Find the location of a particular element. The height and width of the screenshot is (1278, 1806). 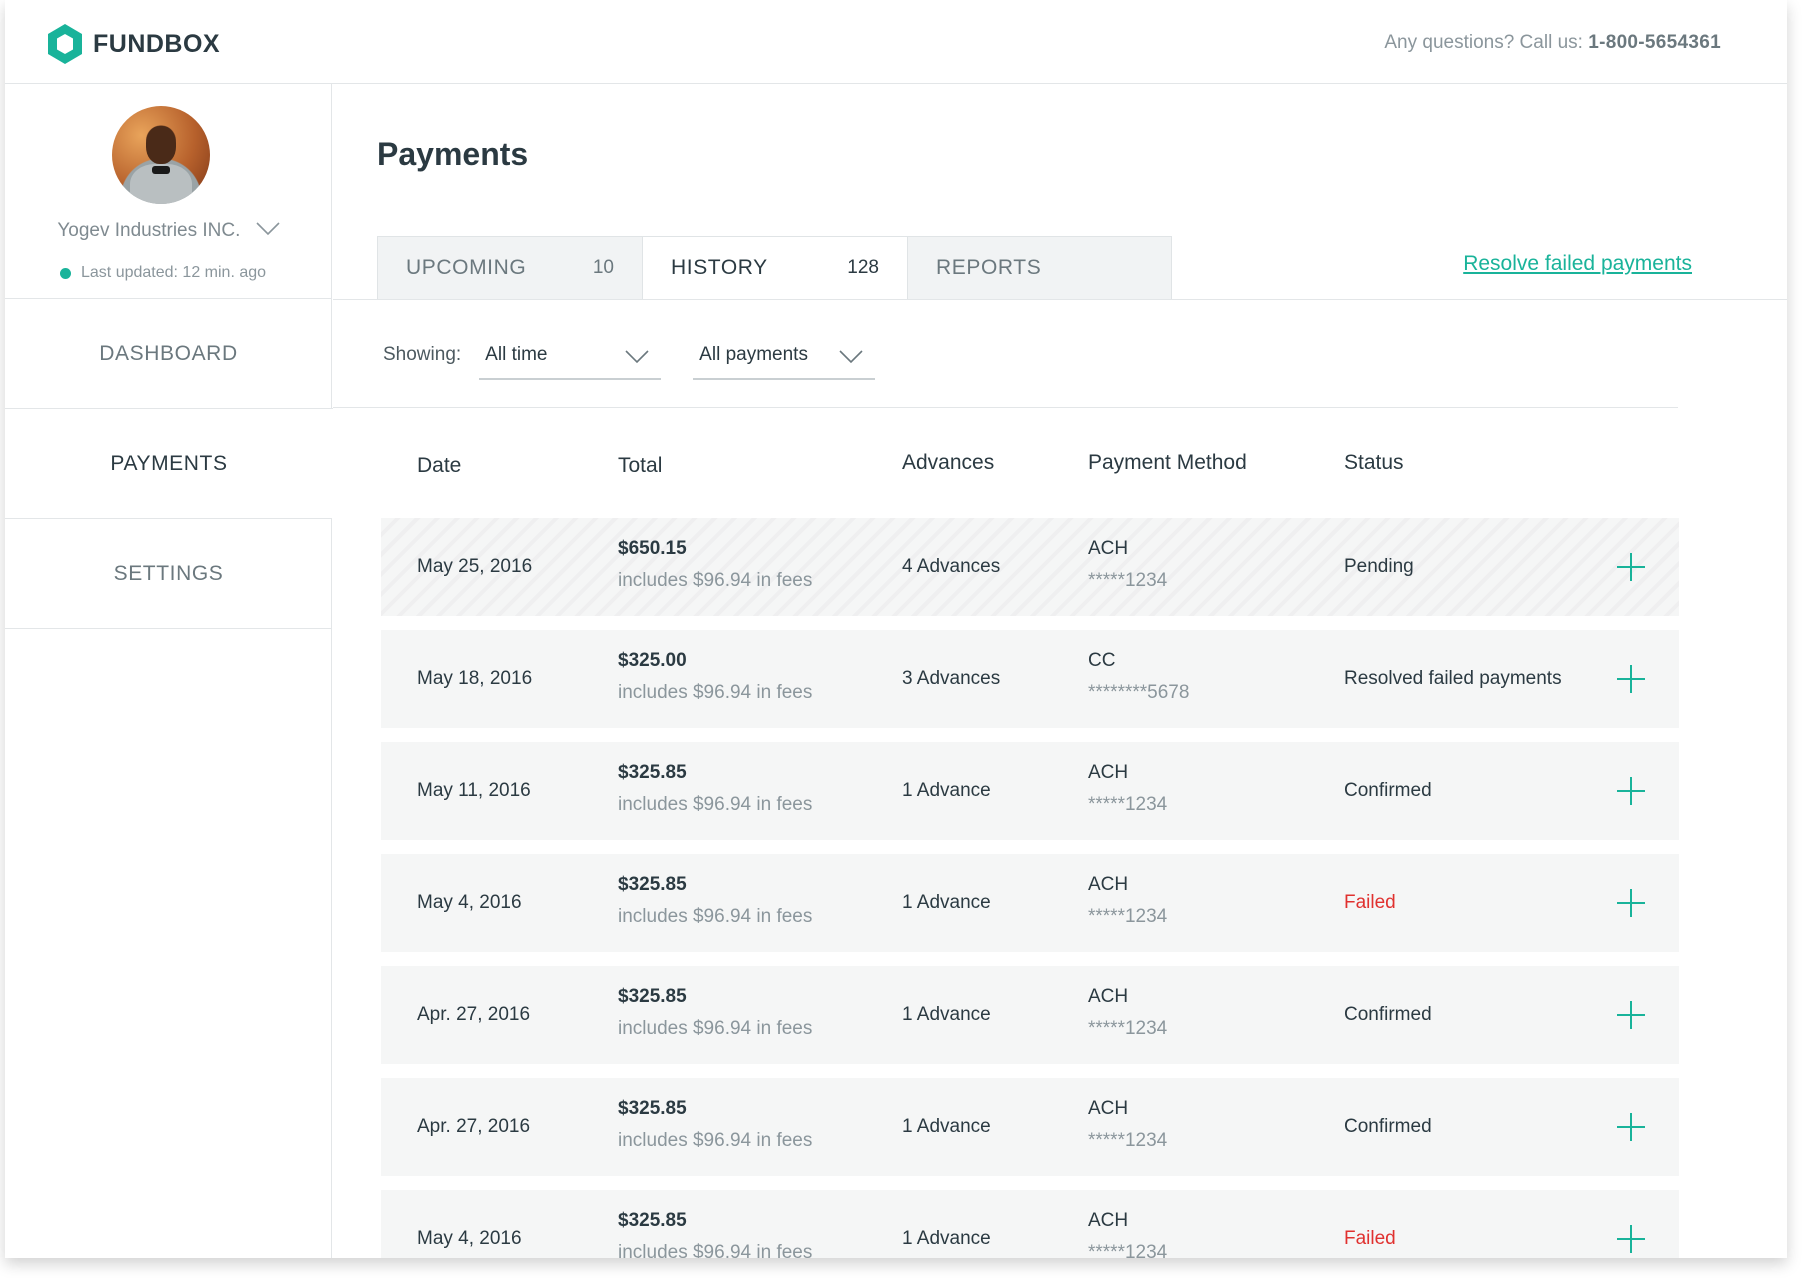

sidebar-item-label: DASHBOARD is located at coordinates (168, 353).